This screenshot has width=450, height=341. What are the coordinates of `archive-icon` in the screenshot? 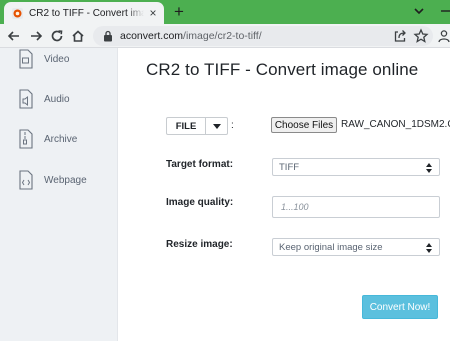 It's located at (26, 139).